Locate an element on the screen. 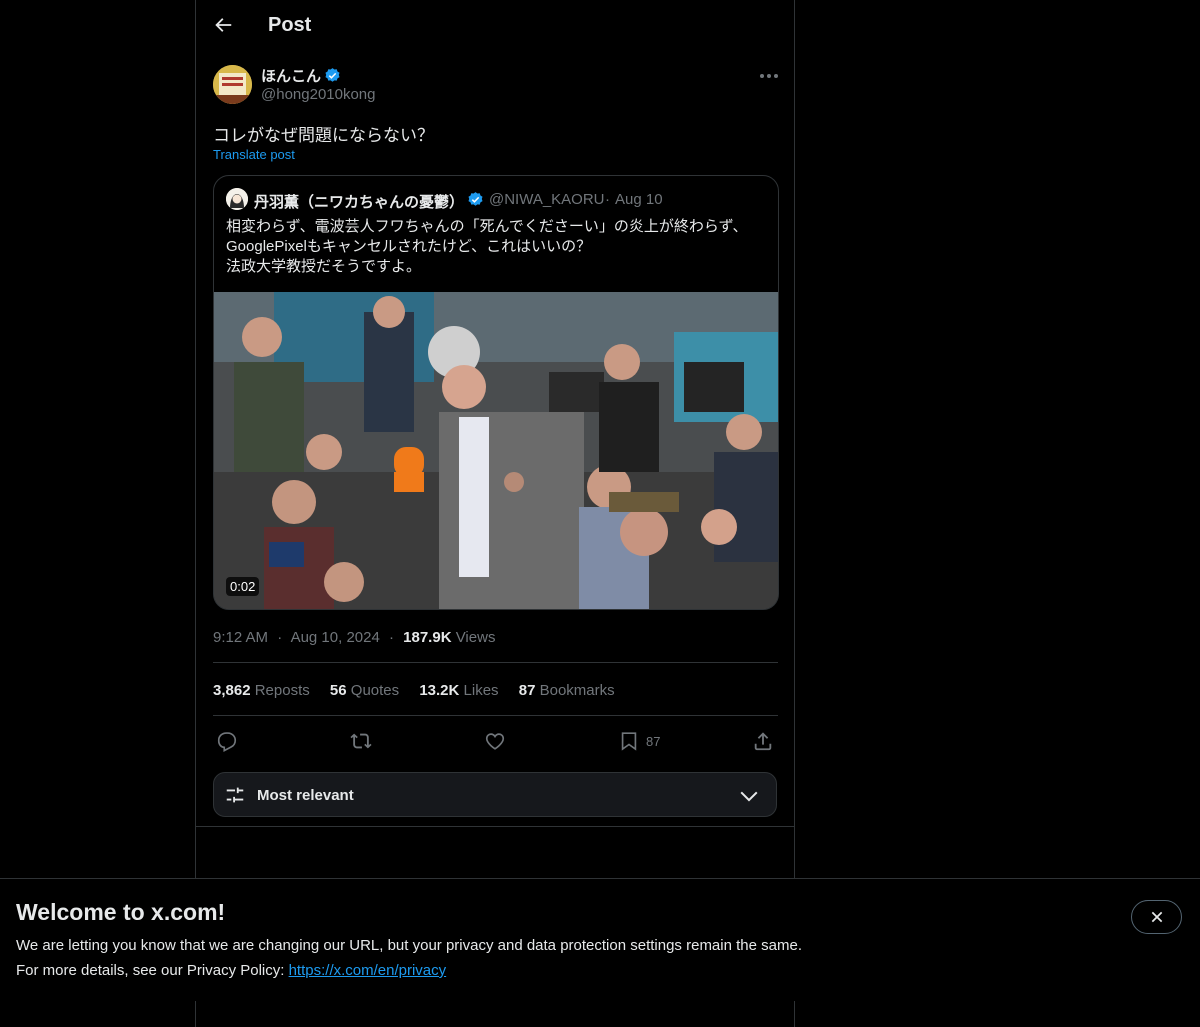 The image size is (1200, 1027). reposts-count: 3,862 is located at coordinates (232, 690).